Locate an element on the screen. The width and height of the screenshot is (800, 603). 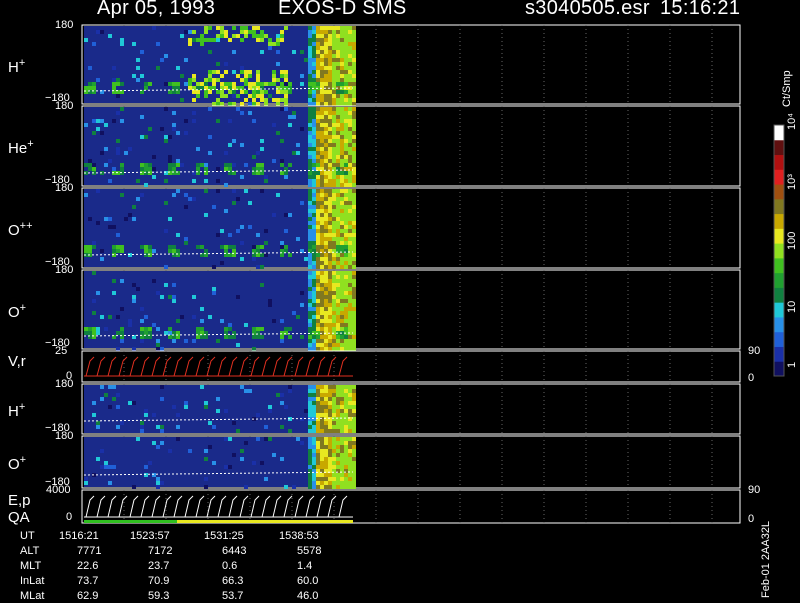
ephemeris-value: 5578 is located at coordinates (309, 551).